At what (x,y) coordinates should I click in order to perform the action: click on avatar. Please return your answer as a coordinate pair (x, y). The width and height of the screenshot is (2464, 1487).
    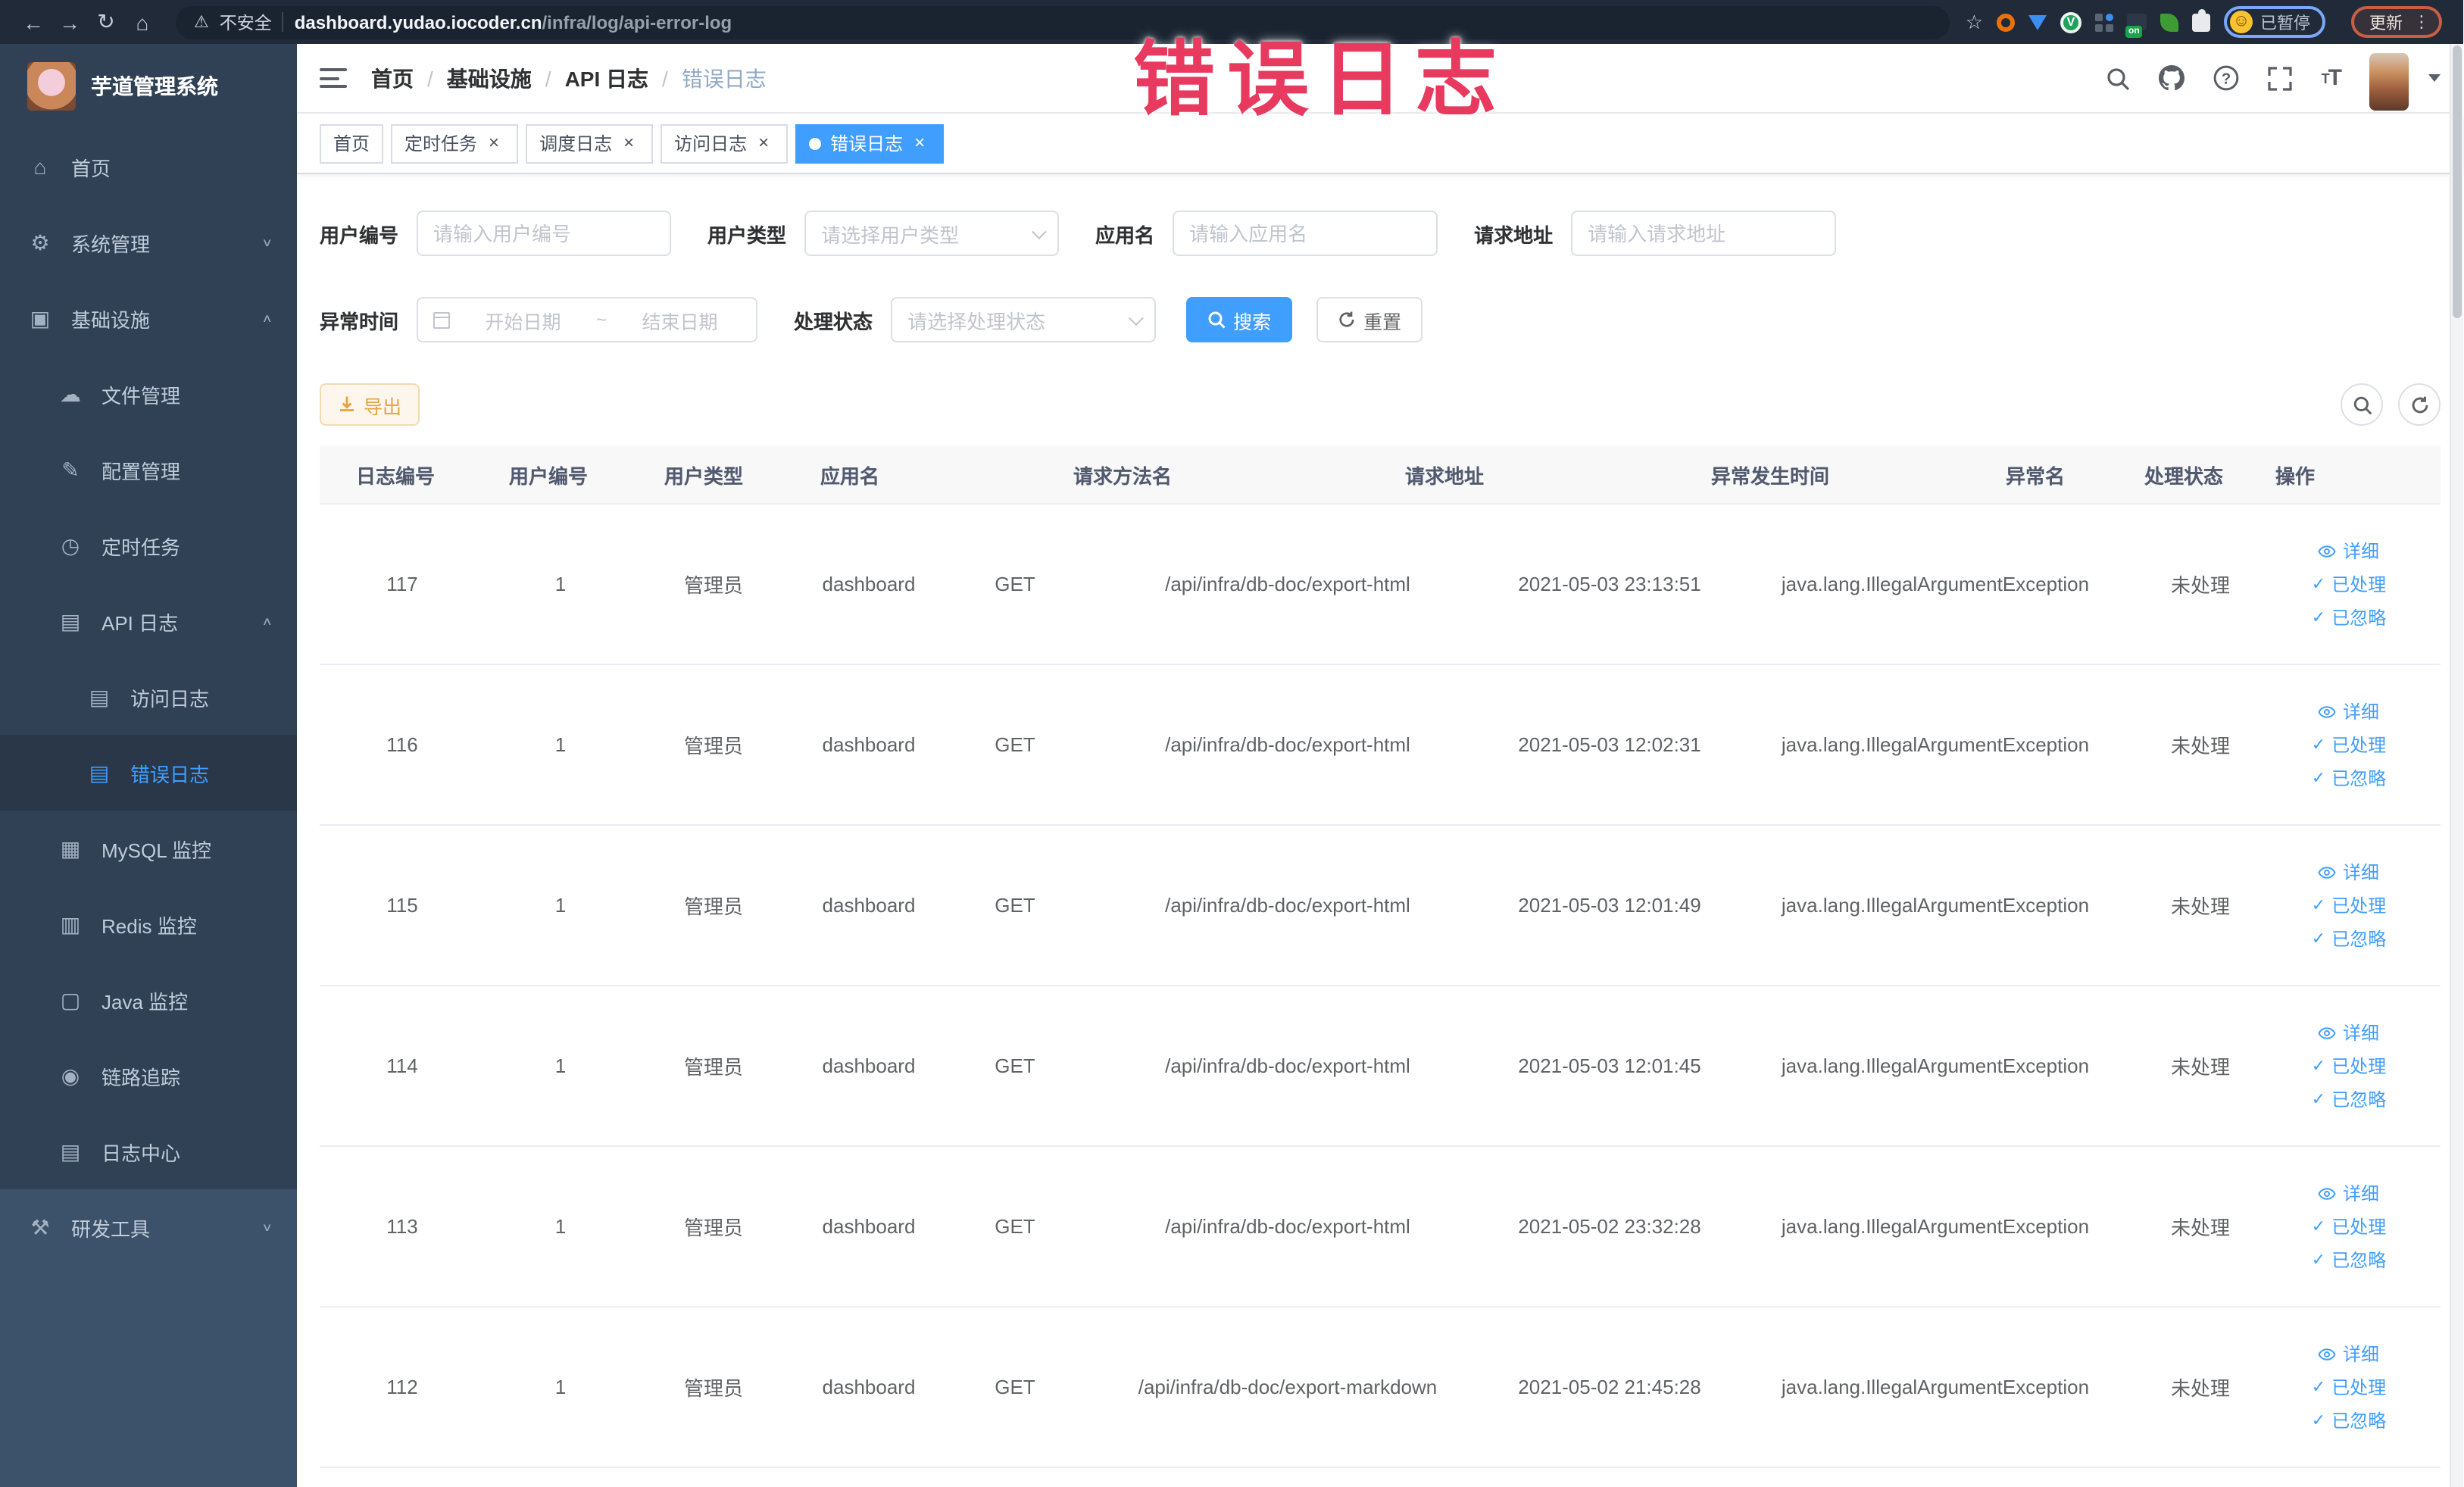
    Looking at the image, I should click on (2389, 81).